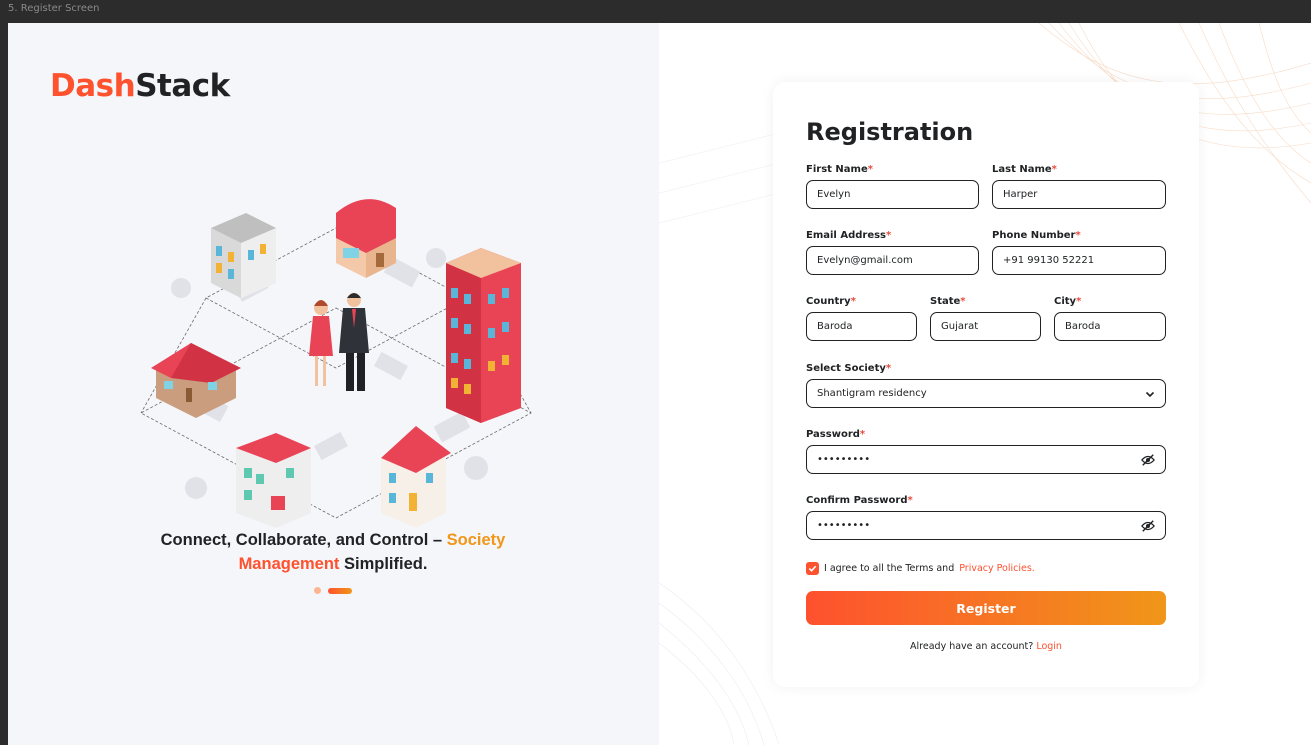 Image resolution: width=1311 pixels, height=745 pixels. Describe the element at coordinates (340, 590) in the screenshot. I see `carousel-dot-active` at that location.